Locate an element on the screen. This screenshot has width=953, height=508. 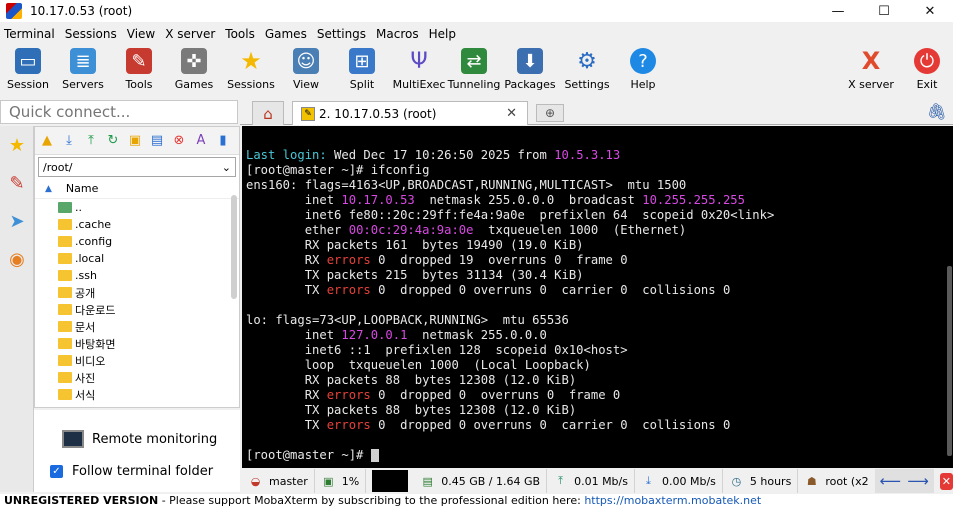
download-value: 0.00 Mb/s is located at coordinates (688, 481).